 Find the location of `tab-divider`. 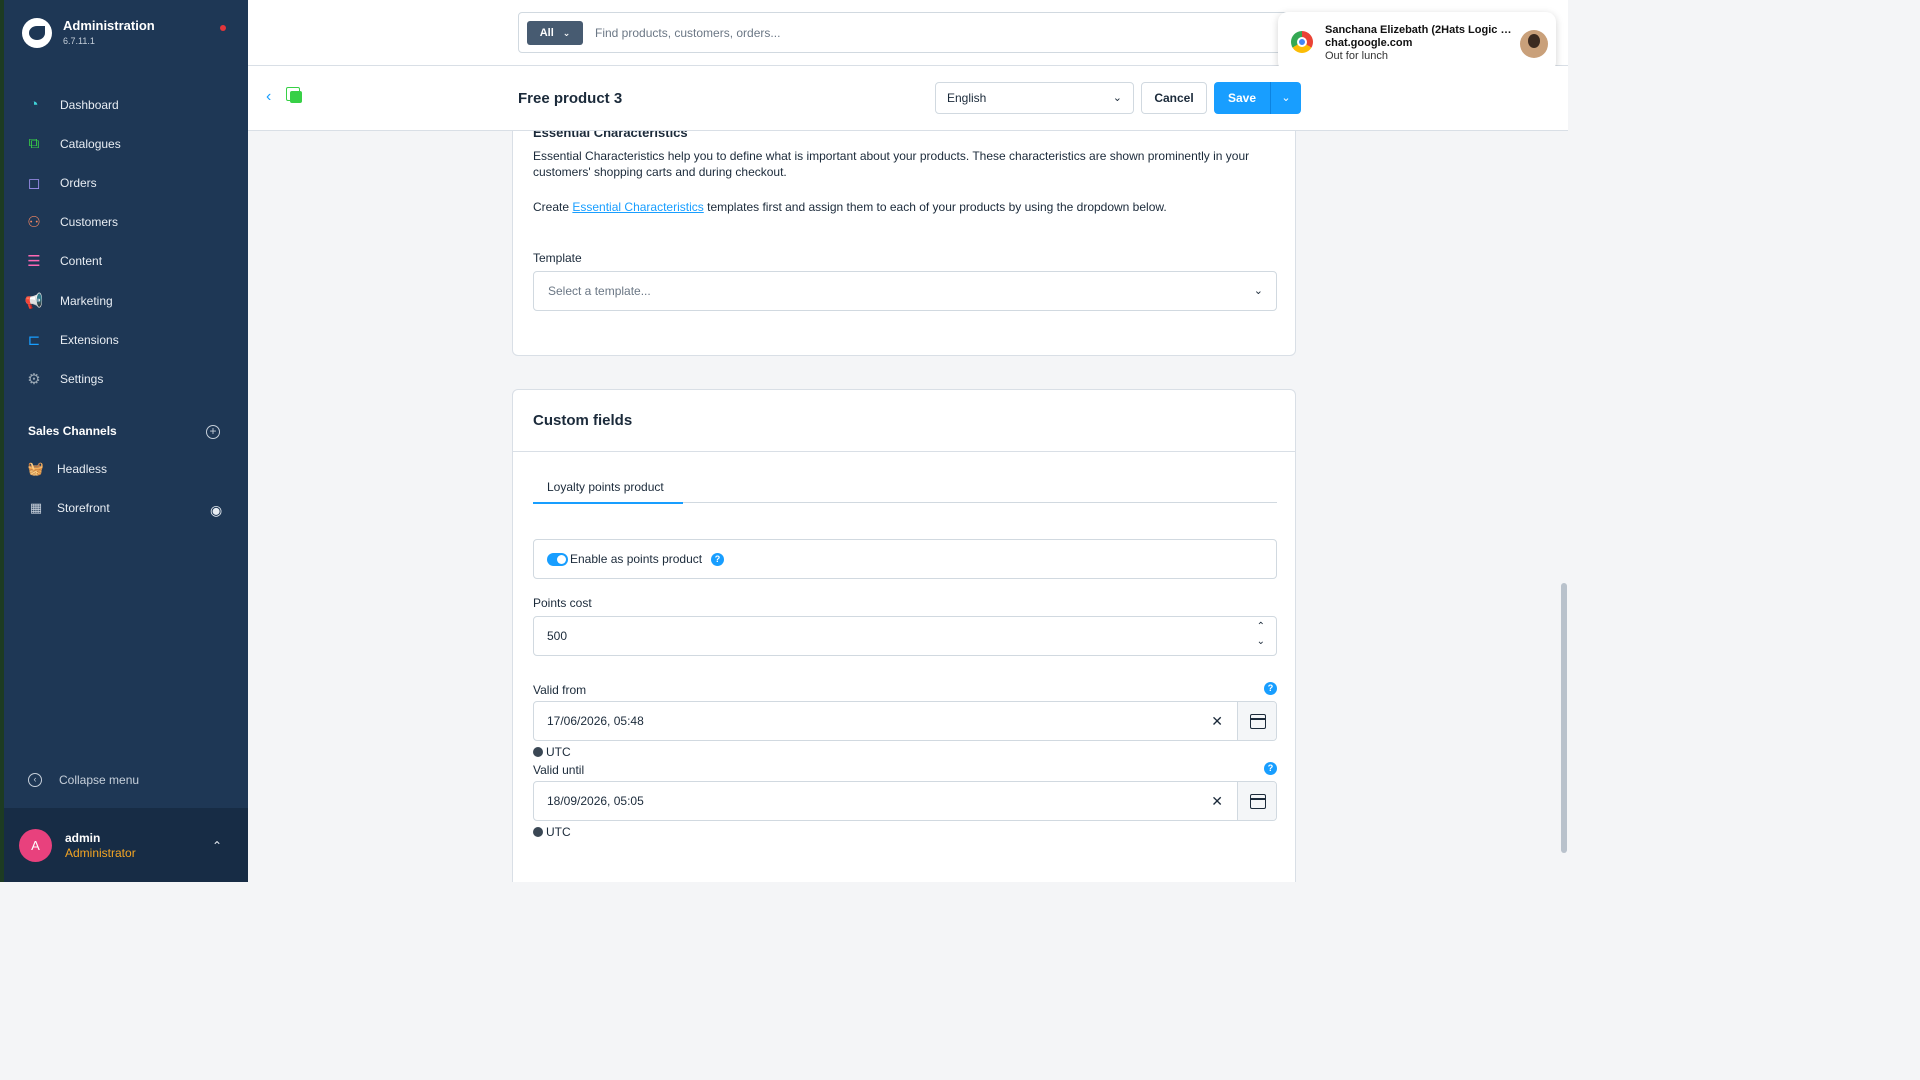

tab-divider is located at coordinates (980, 502).